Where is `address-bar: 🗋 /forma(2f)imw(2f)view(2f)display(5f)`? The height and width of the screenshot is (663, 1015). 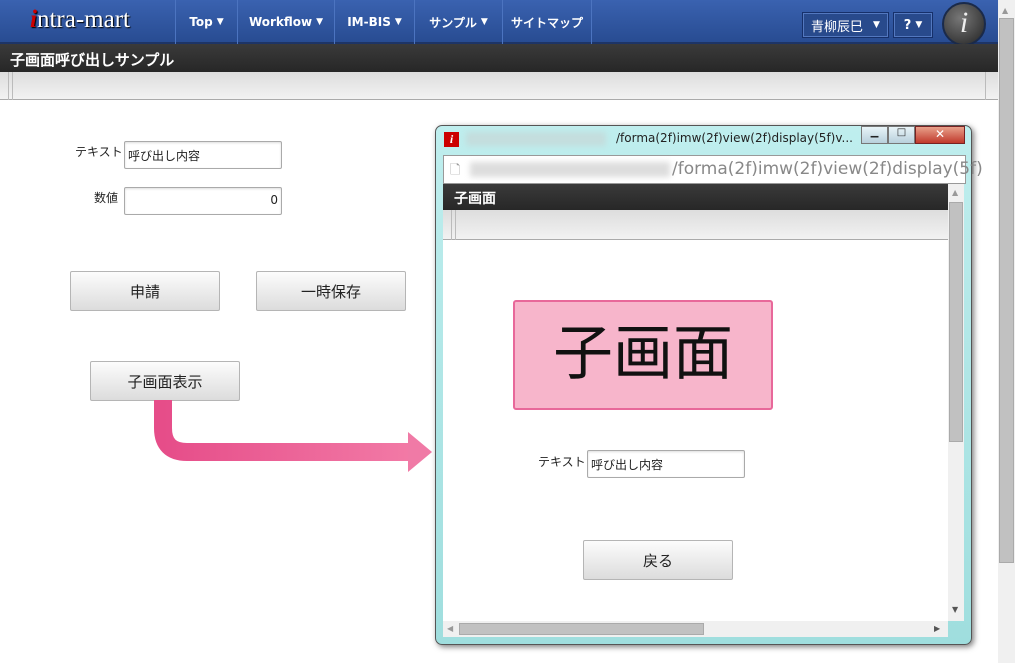
address-bar: 🗋 /forma(2f)imw(2f)view(2f)display(5f) is located at coordinates (713, 169).